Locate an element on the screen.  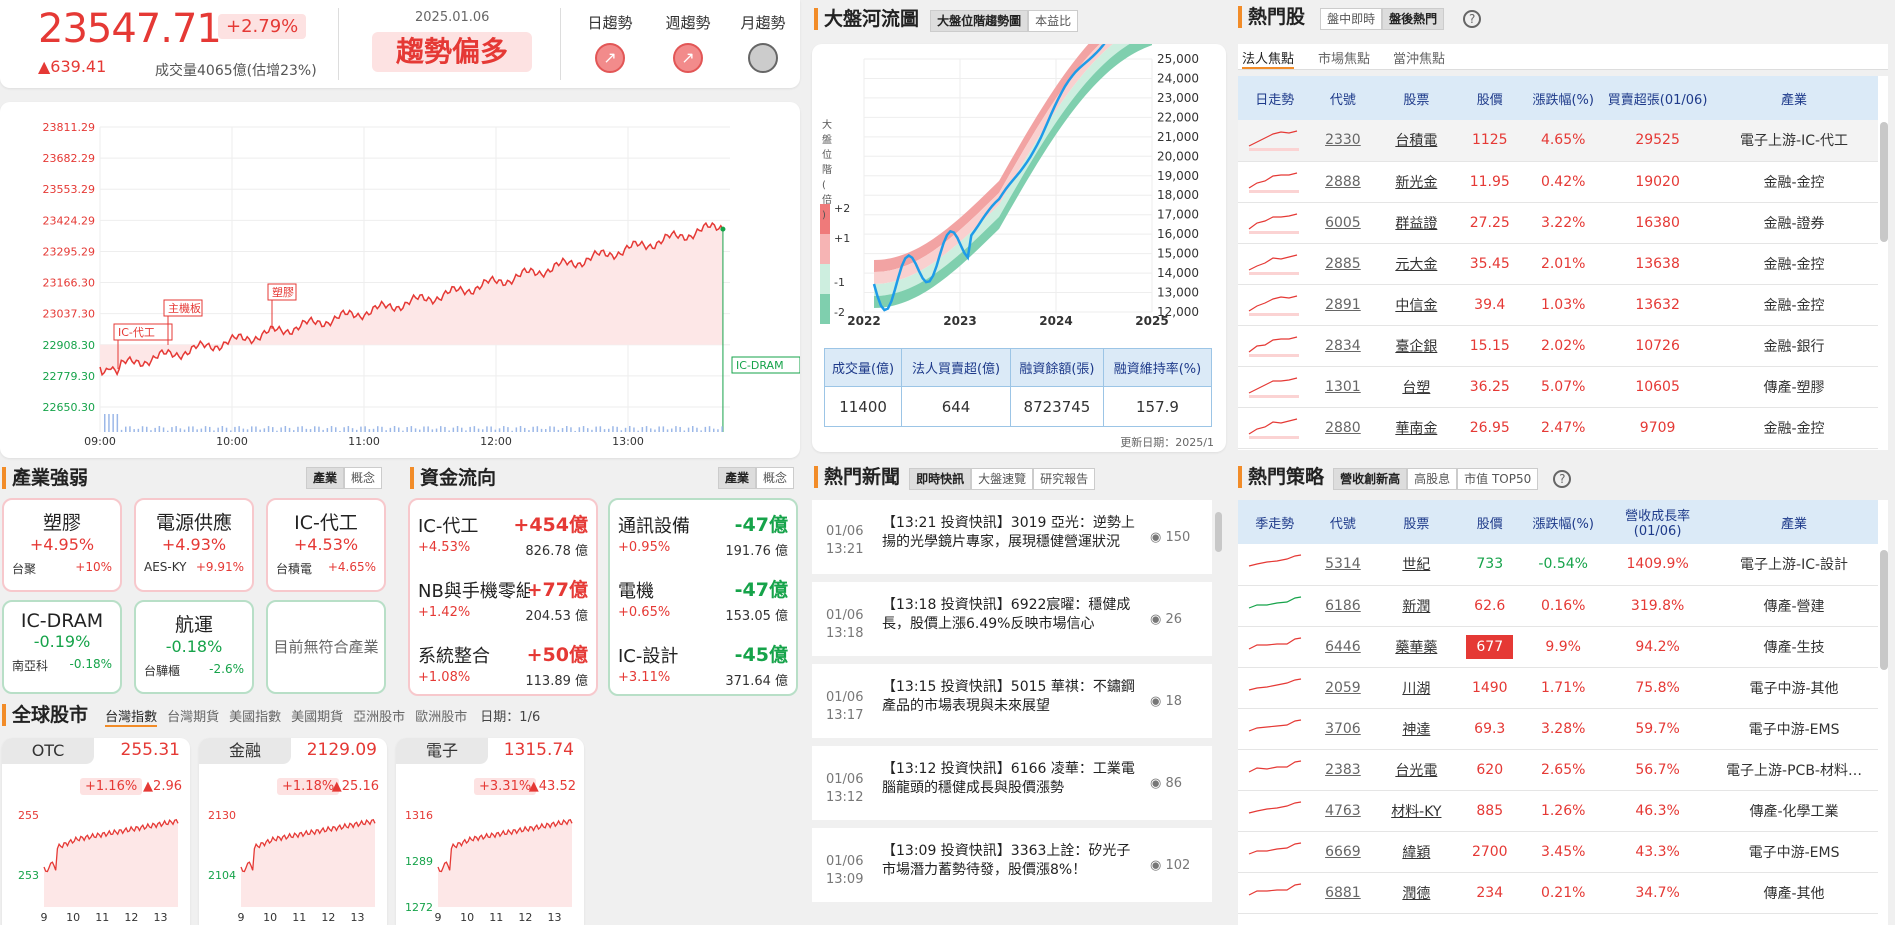
table-row: 6005 群益證 27.25 3.22% 16380 金融-證券 is located at coordinates (1558, 223).